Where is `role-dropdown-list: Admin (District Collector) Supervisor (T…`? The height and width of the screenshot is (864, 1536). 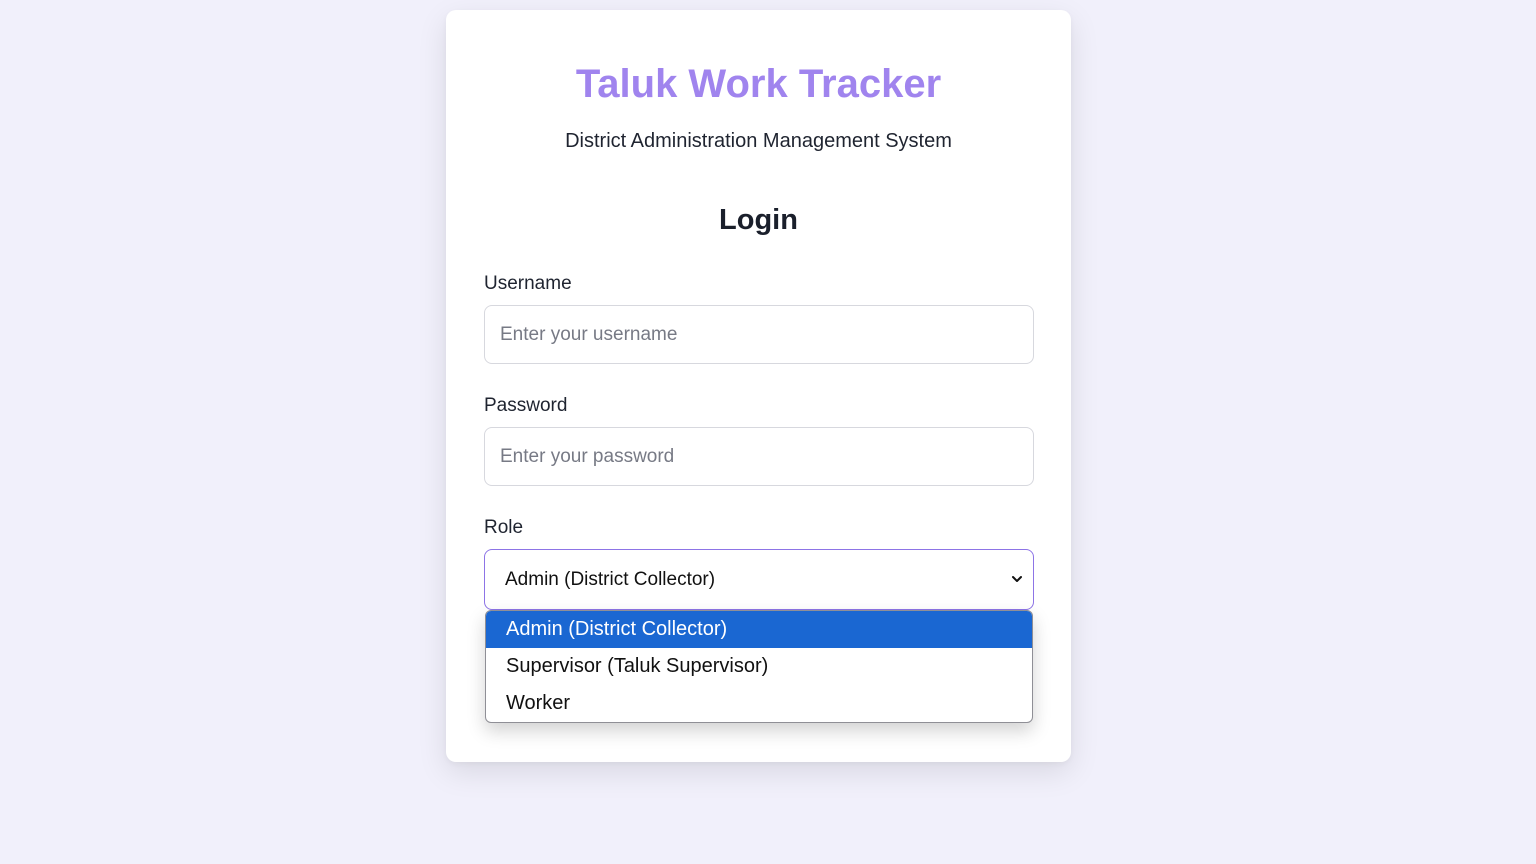
role-dropdown-list: Admin (District Collector) Supervisor (T… is located at coordinates (759, 666).